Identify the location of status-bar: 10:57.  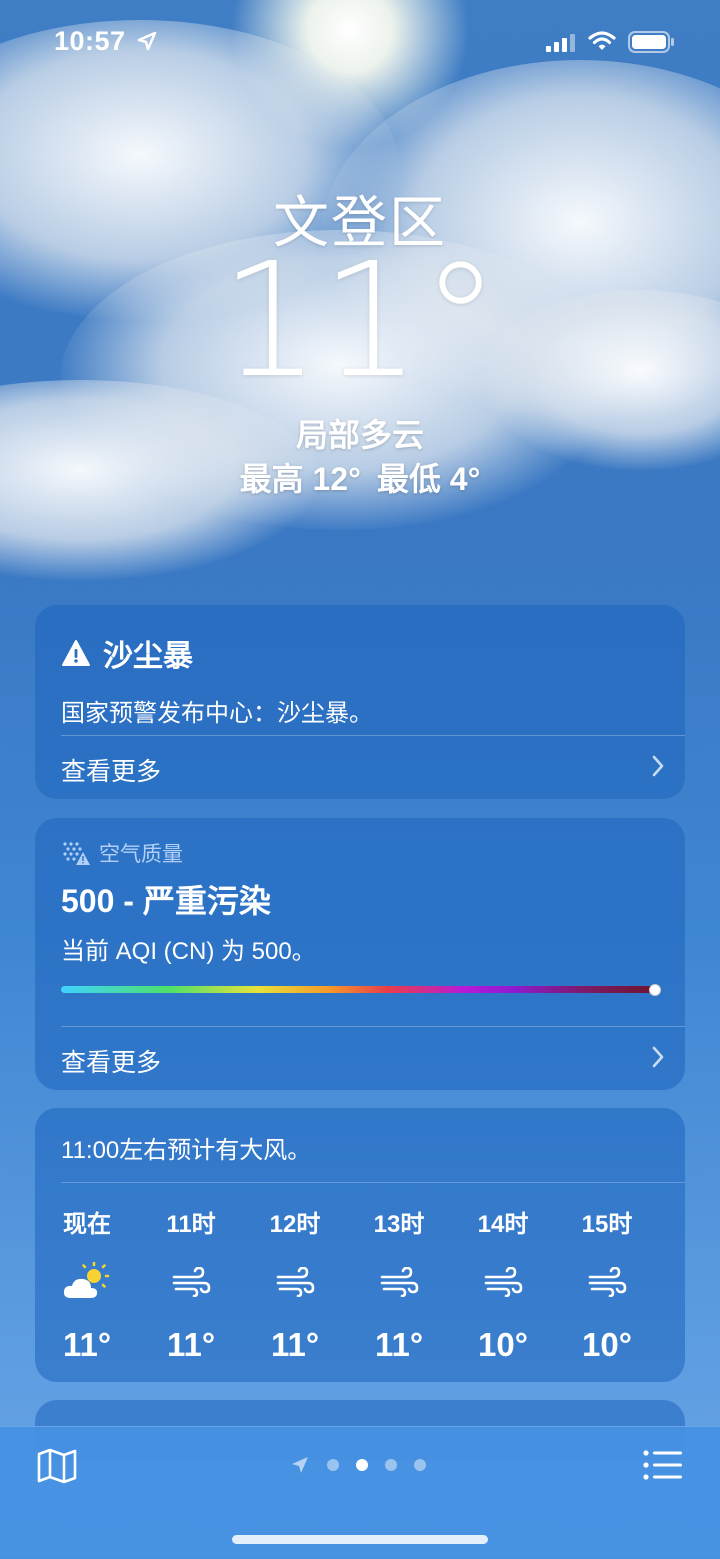
(360, 42).